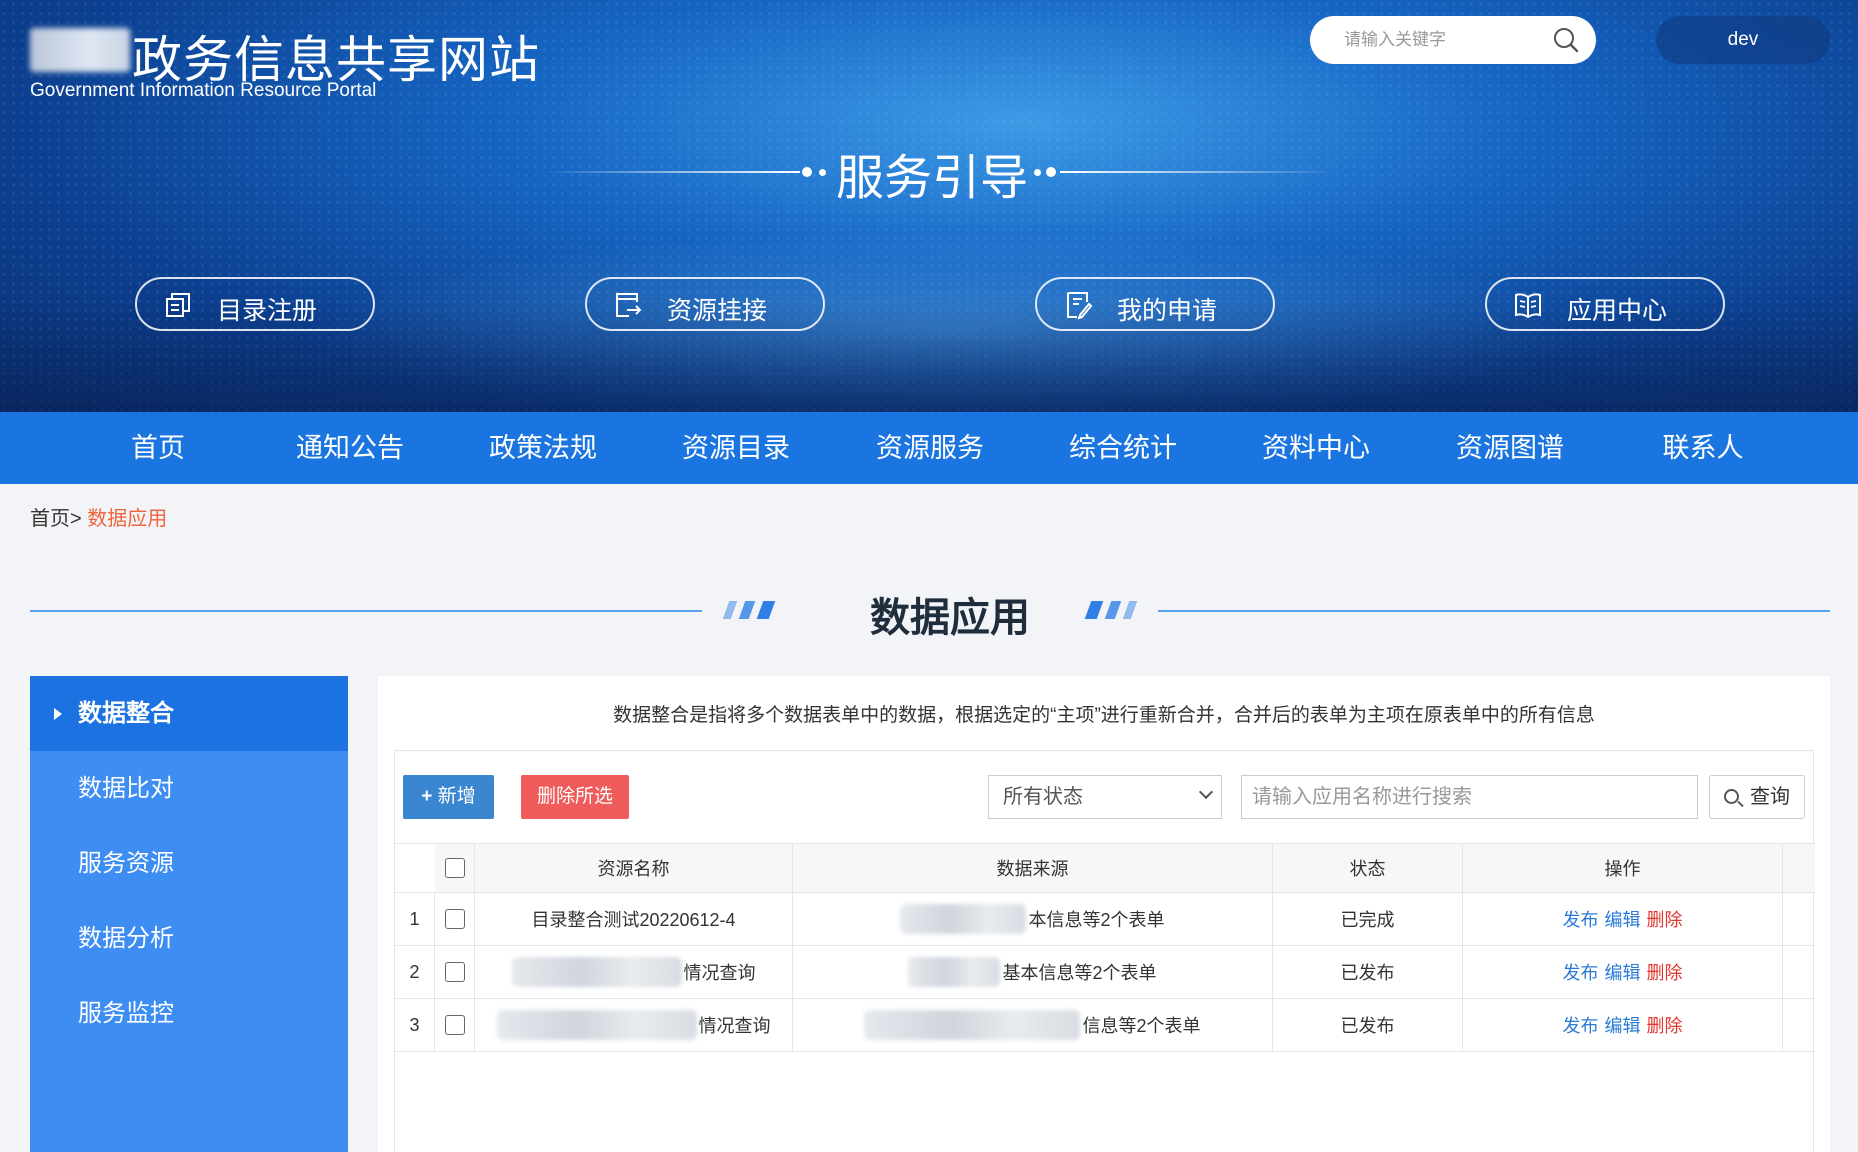 The width and height of the screenshot is (1858, 1152). Describe the element at coordinates (456, 796) in the screenshot. I see `add-button-label: 新增` at that location.